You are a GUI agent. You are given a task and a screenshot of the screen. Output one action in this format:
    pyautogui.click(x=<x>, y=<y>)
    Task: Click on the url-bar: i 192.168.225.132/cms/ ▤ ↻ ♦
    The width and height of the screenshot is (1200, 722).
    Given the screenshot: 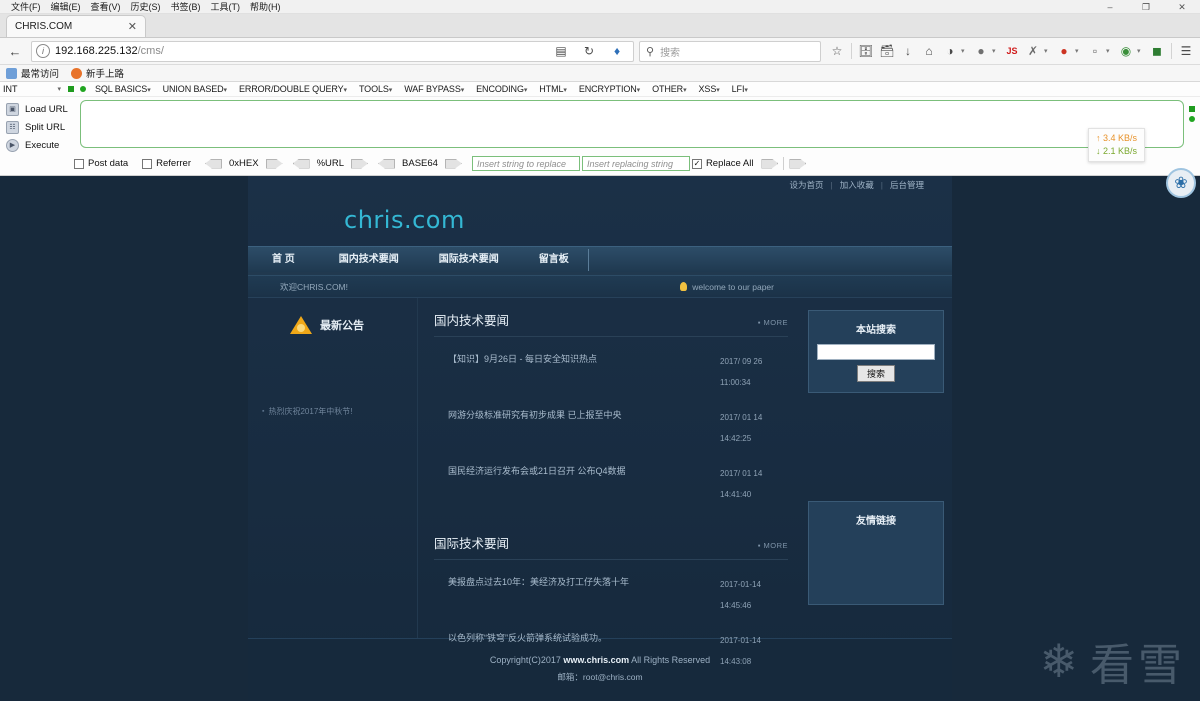 What is the action you would take?
    pyautogui.click(x=332, y=51)
    